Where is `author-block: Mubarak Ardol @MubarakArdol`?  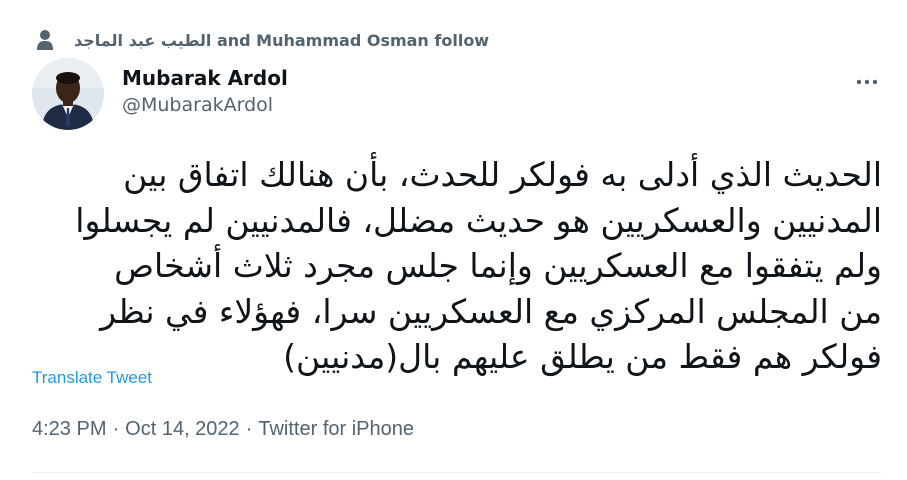
author-block: Mubarak Ardol @MubarakArdol is located at coordinates (205, 91).